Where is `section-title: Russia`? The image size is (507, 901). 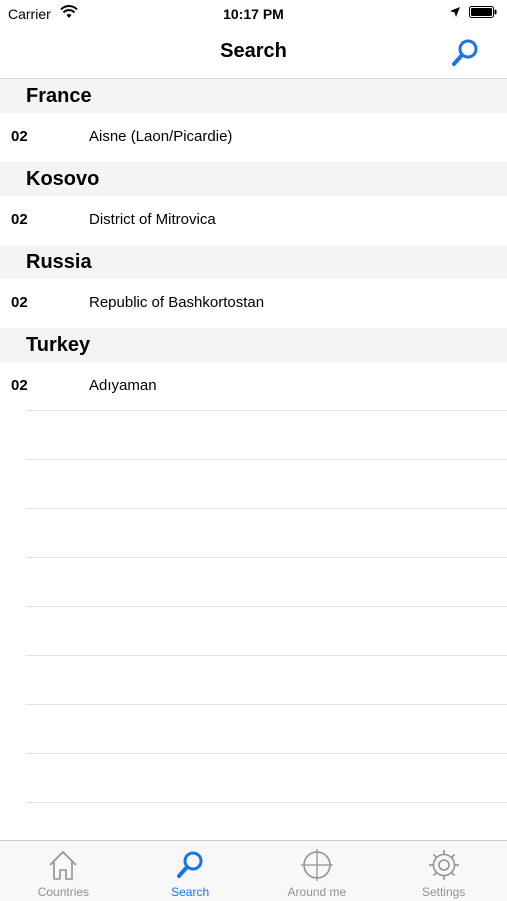 section-title: Russia is located at coordinates (59, 262).